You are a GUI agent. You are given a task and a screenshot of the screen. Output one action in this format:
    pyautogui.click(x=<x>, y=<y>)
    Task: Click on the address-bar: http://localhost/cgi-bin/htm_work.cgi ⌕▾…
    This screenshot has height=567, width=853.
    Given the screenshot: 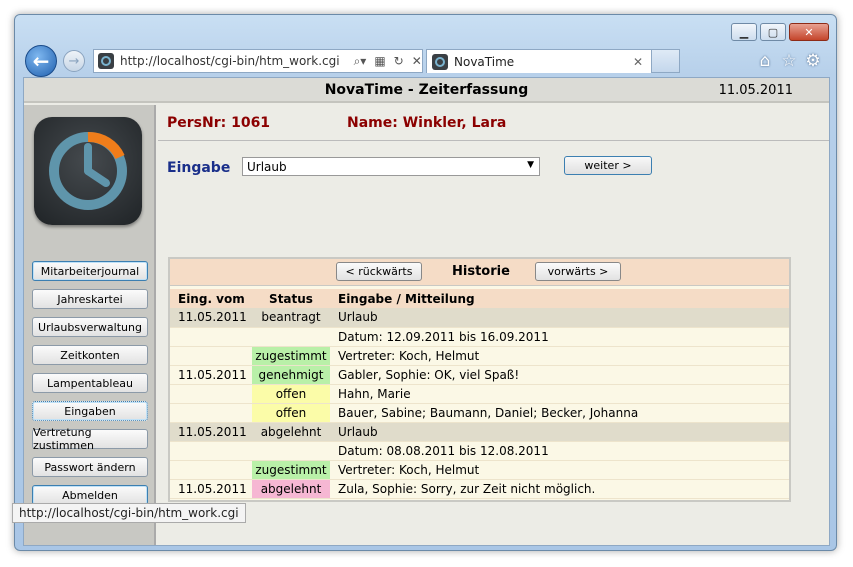 What is the action you would take?
    pyautogui.click(x=258, y=61)
    